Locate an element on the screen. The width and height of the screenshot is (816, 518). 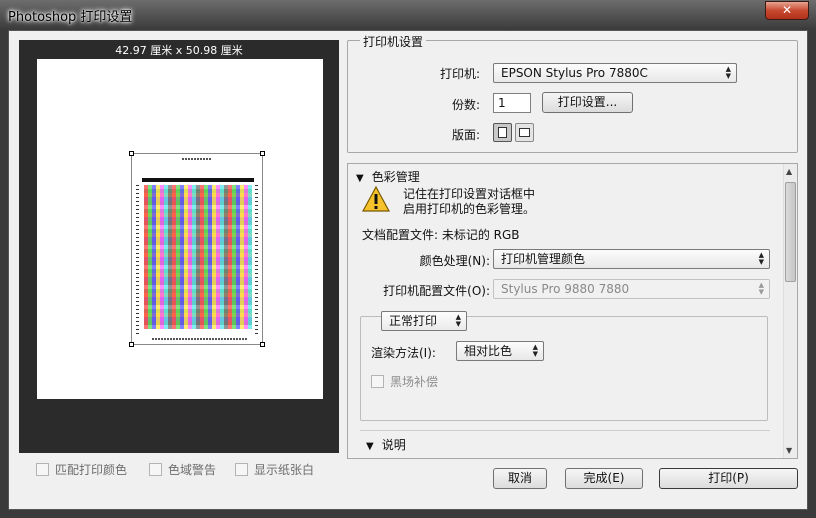
black-point-label: 黑场补偿 is located at coordinates (414, 382).